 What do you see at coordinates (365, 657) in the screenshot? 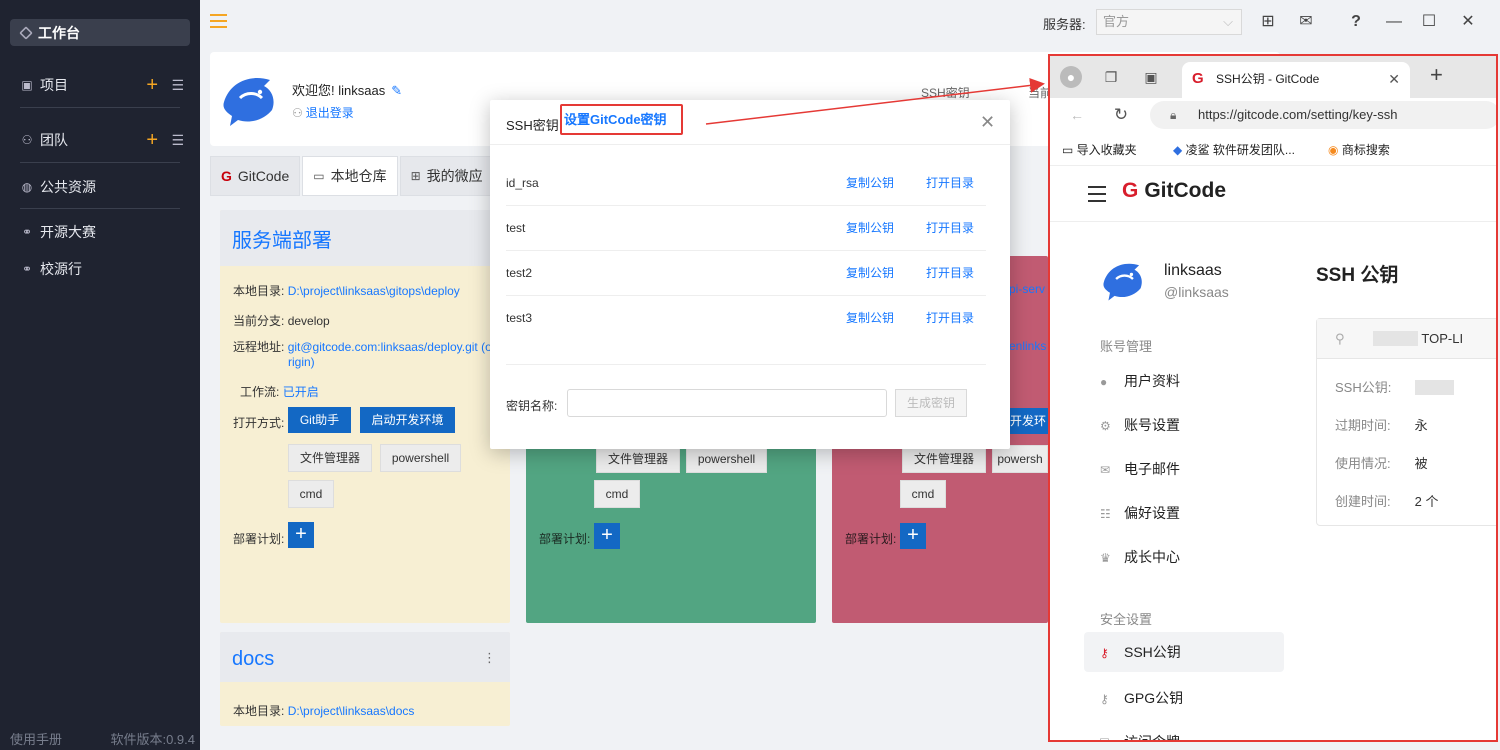
I see `repo-card-title: docs` at bounding box center [365, 657].